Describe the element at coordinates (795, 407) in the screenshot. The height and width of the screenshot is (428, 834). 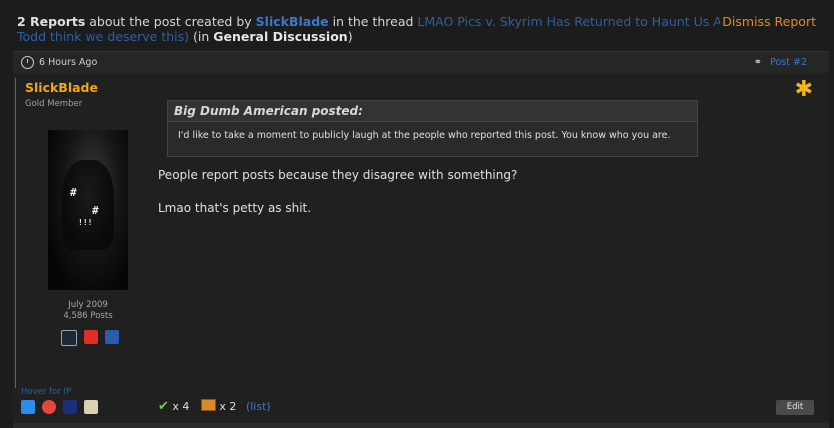
I see `edit-button: Edit` at that location.